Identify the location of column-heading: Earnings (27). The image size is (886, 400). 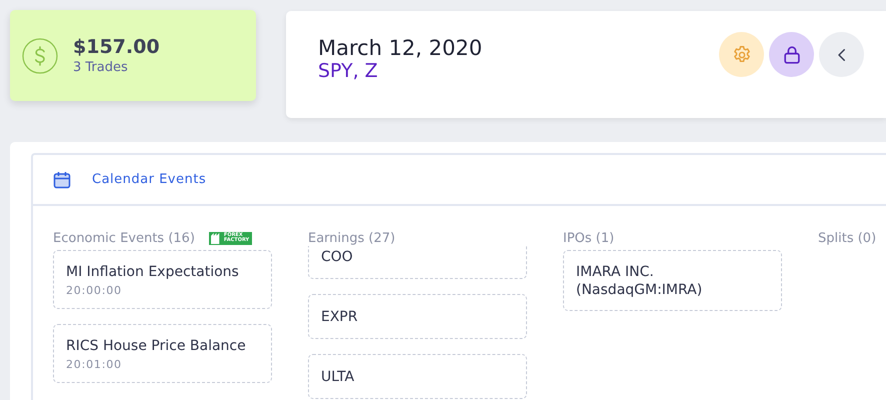
(352, 238).